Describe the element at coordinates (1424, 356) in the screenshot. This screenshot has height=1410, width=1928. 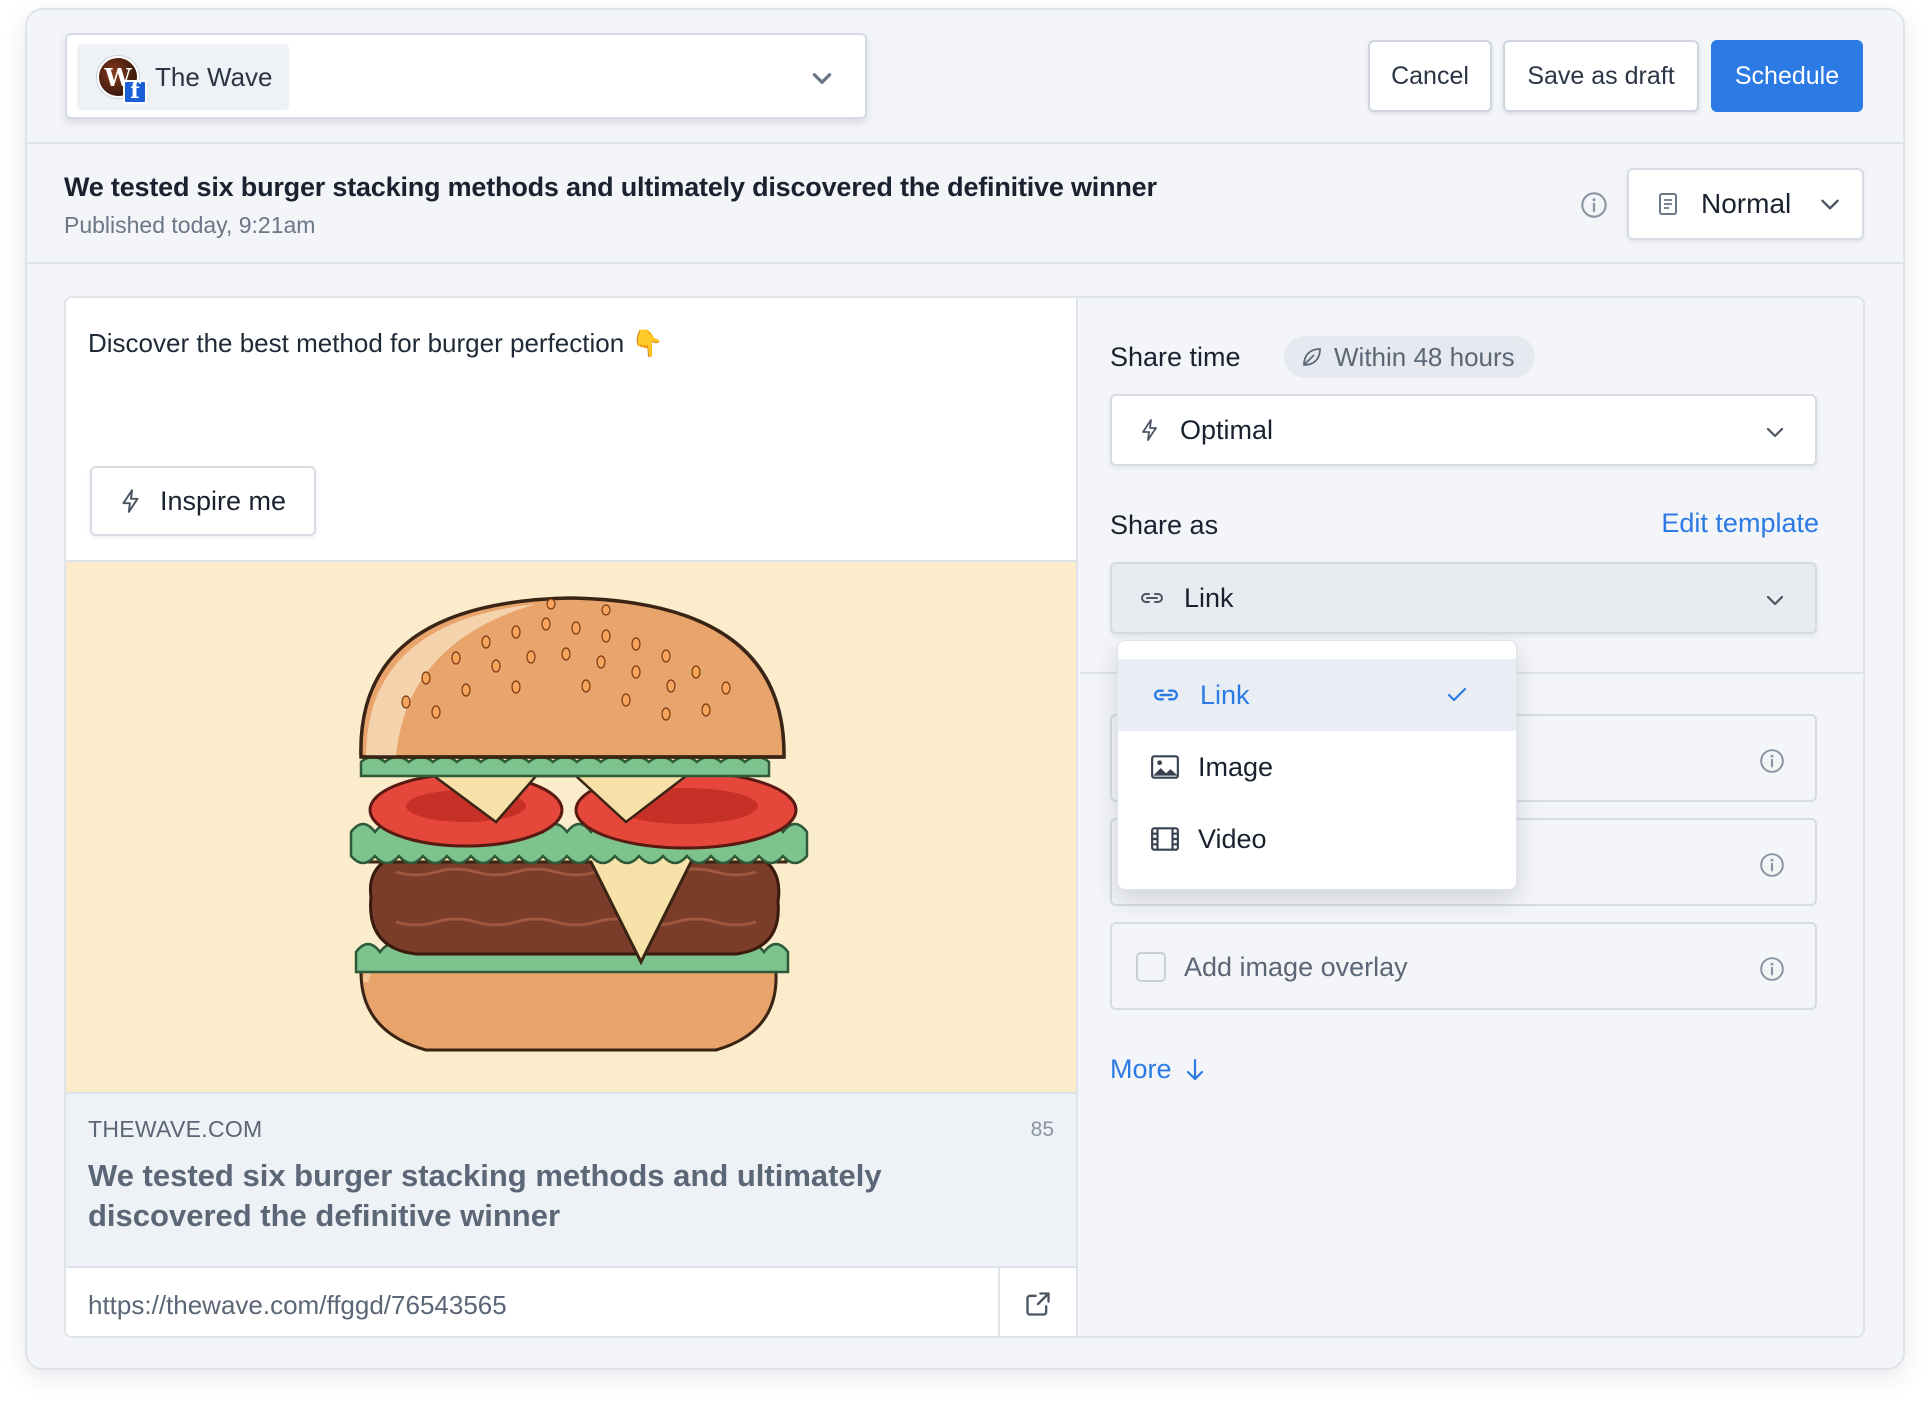
I see `share-window-label: Within 48 hours` at that location.